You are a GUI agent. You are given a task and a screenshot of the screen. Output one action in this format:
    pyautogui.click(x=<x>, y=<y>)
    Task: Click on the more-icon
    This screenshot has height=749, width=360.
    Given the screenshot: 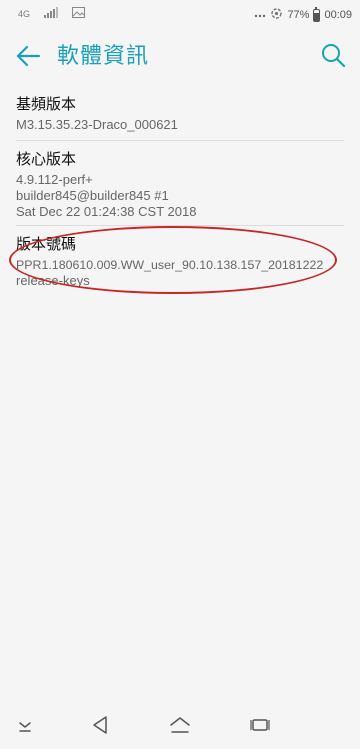 What is the action you would take?
    pyautogui.click(x=260, y=15)
    